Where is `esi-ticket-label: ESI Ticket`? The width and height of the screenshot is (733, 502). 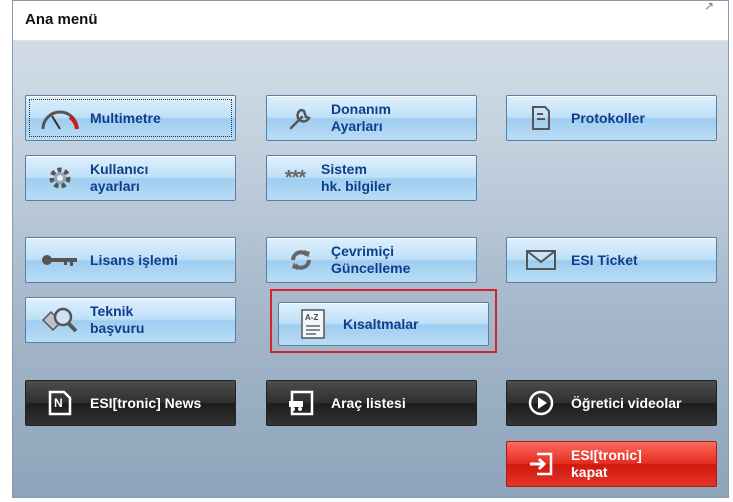 esi-ticket-label: ESI Ticket is located at coordinates (604, 259).